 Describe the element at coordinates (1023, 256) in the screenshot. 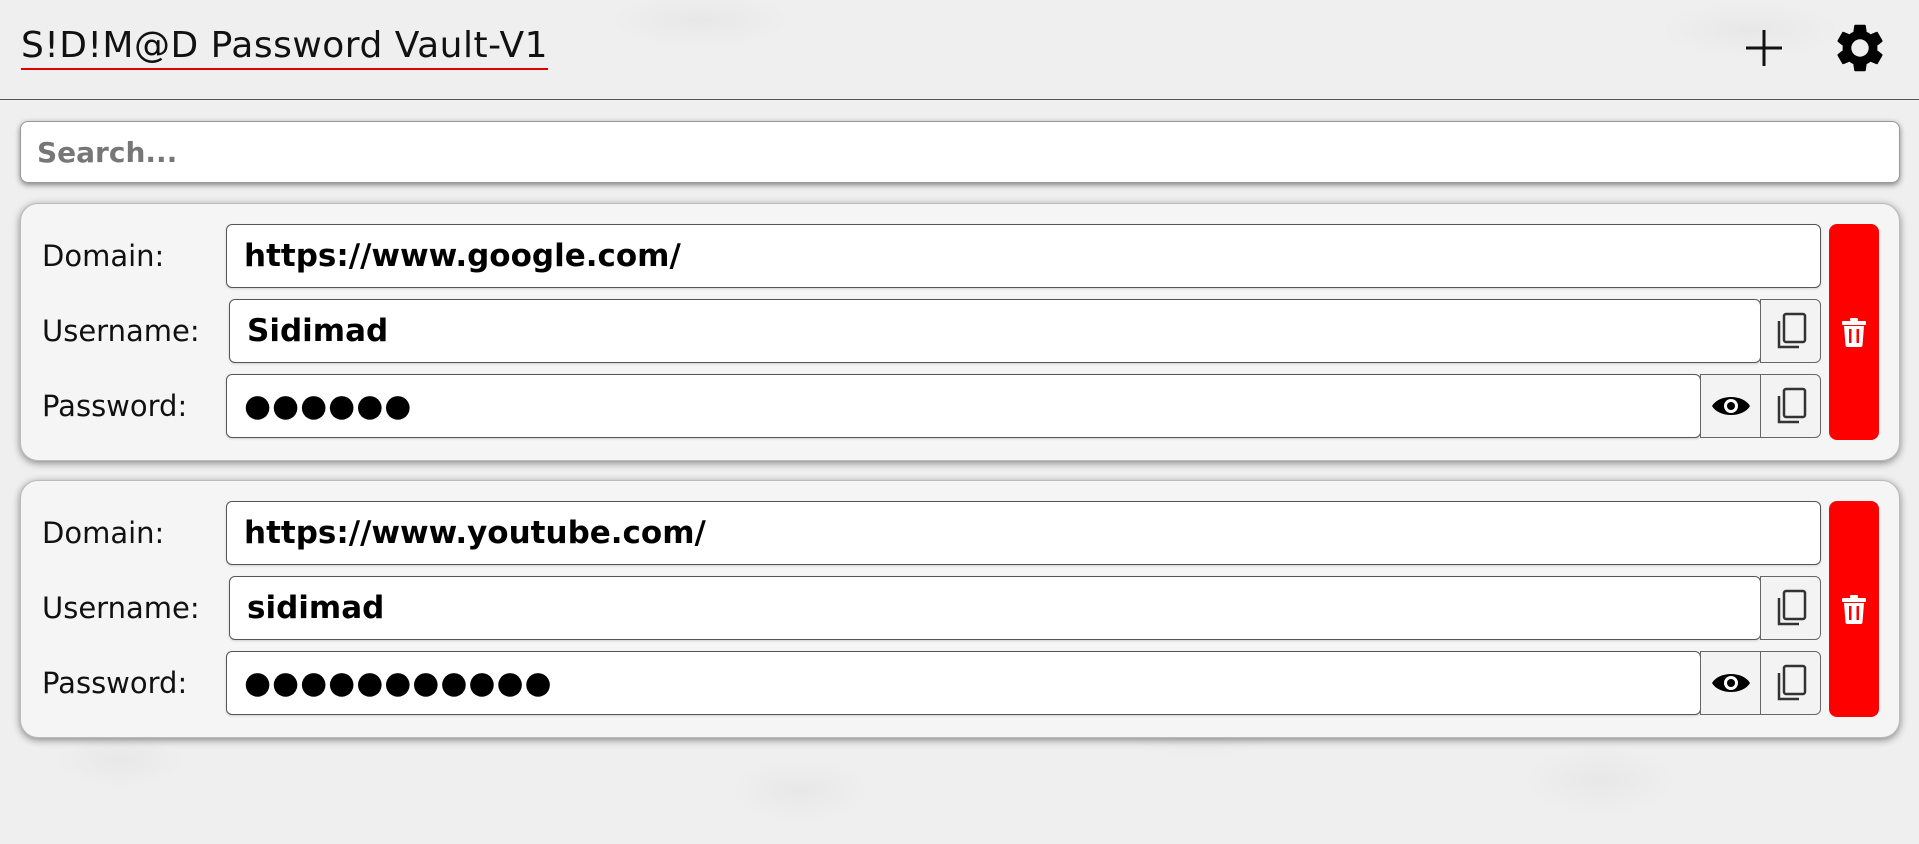

I see `domain-field: https://www.google.com/` at that location.